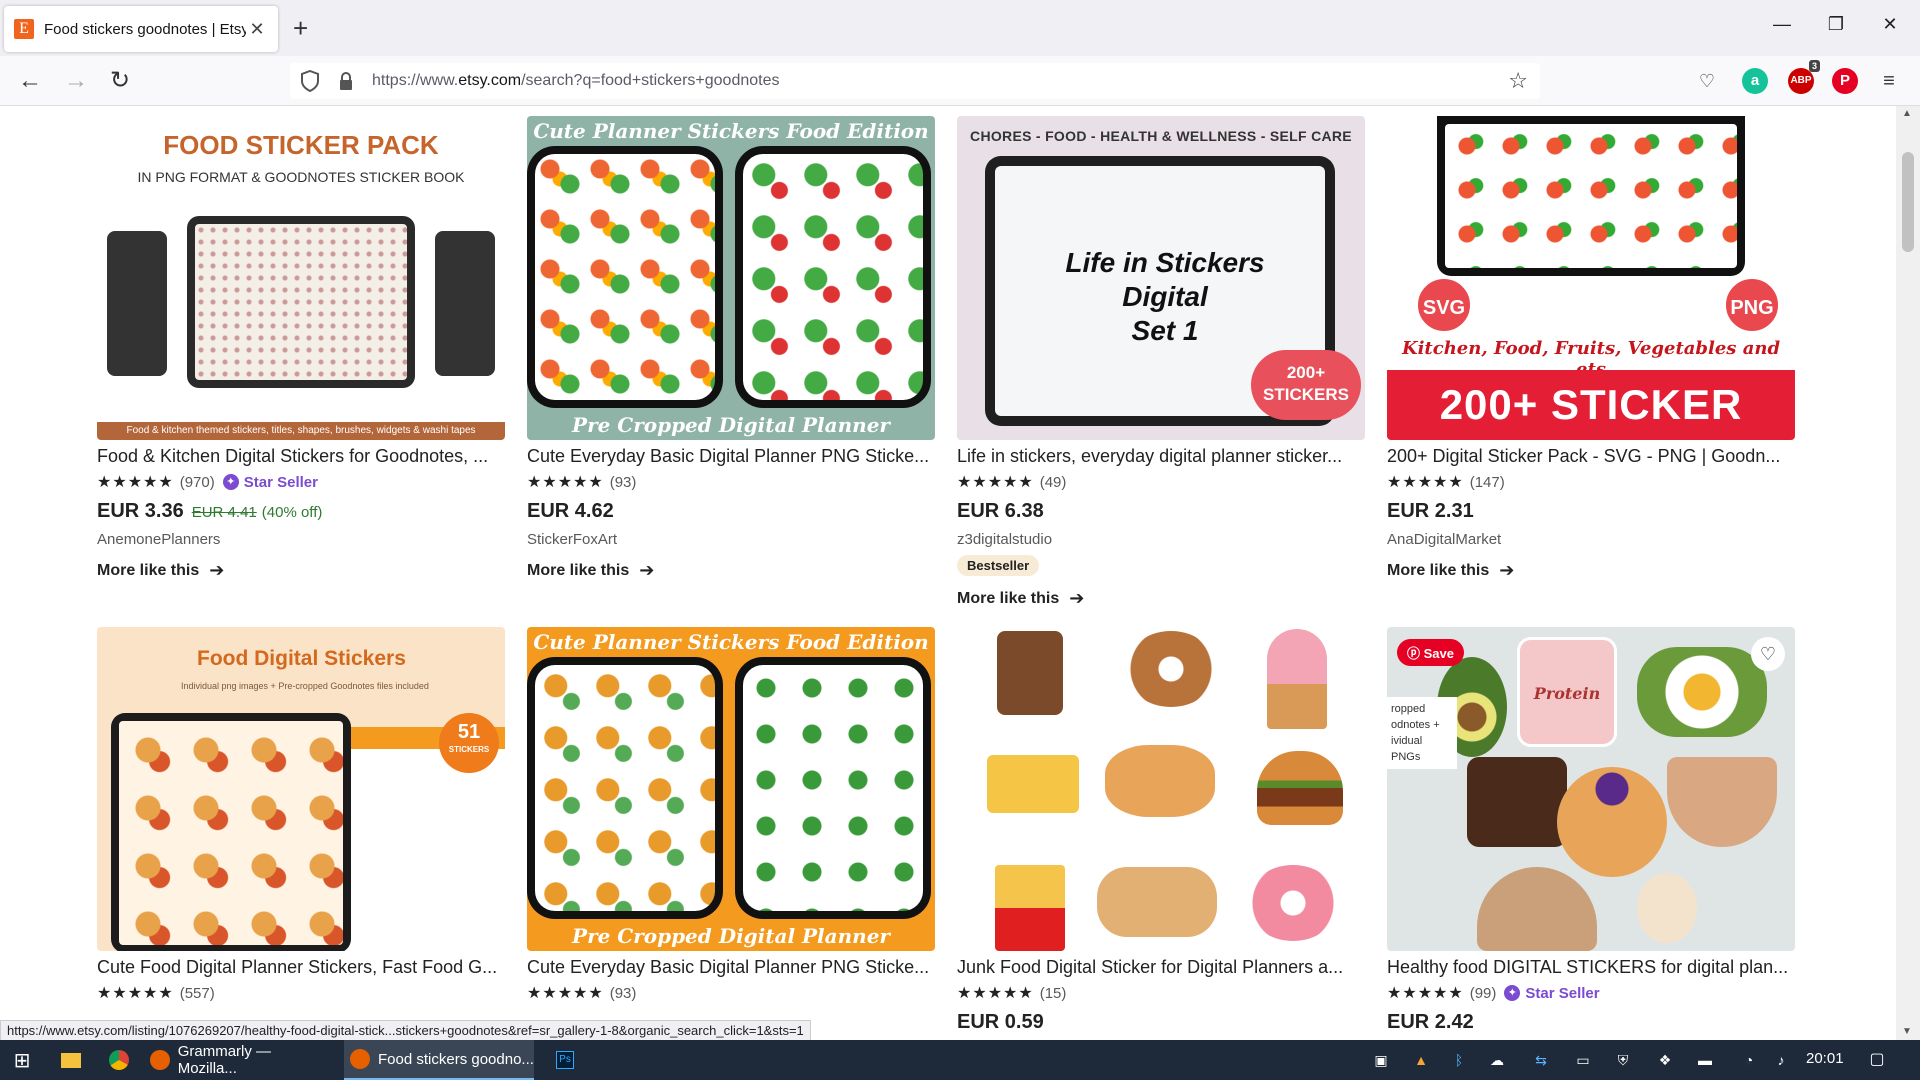 This screenshot has width=1920, height=1080. I want to click on price: EUR 4.62, so click(570, 511).